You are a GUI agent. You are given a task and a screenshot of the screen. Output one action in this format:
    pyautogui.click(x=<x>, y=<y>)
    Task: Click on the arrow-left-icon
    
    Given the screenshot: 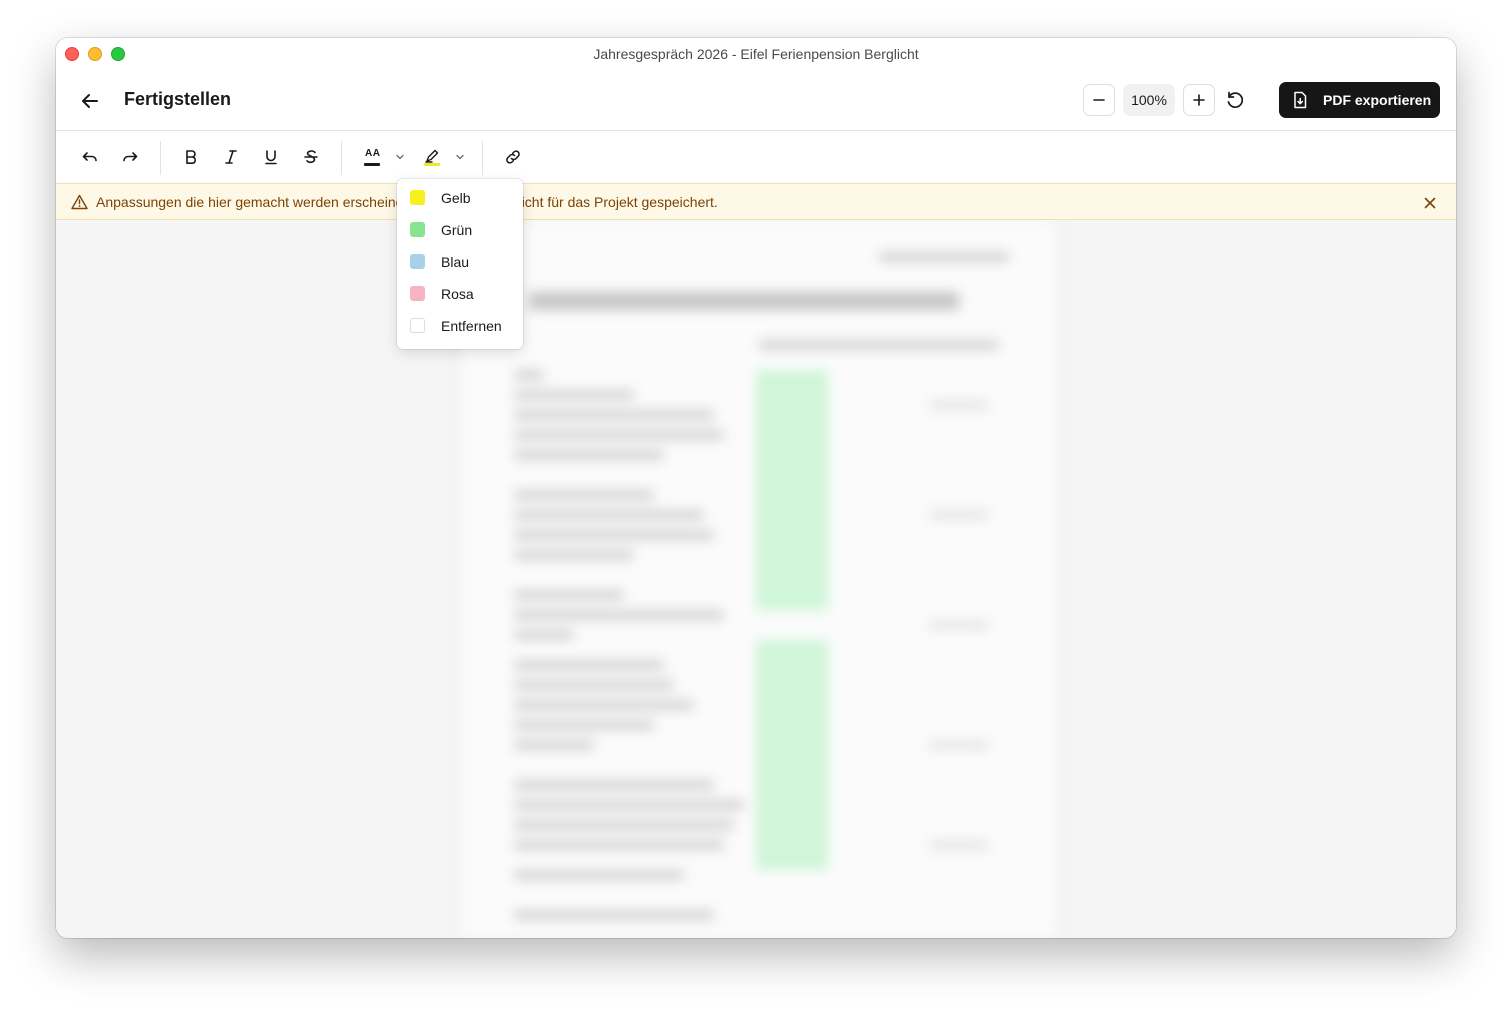 What is the action you would take?
    pyautogui.click(x=90, y=101)
    